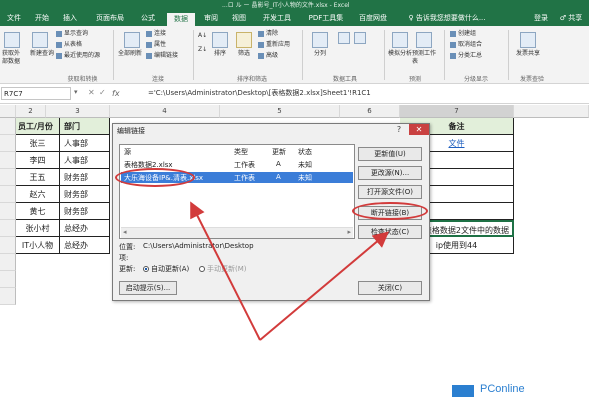 The image size is (589, 398). What do you see at coordinates (463, 34) in the screenshot?
I see `group-button: 创建组` at bounding box center [463, 34].